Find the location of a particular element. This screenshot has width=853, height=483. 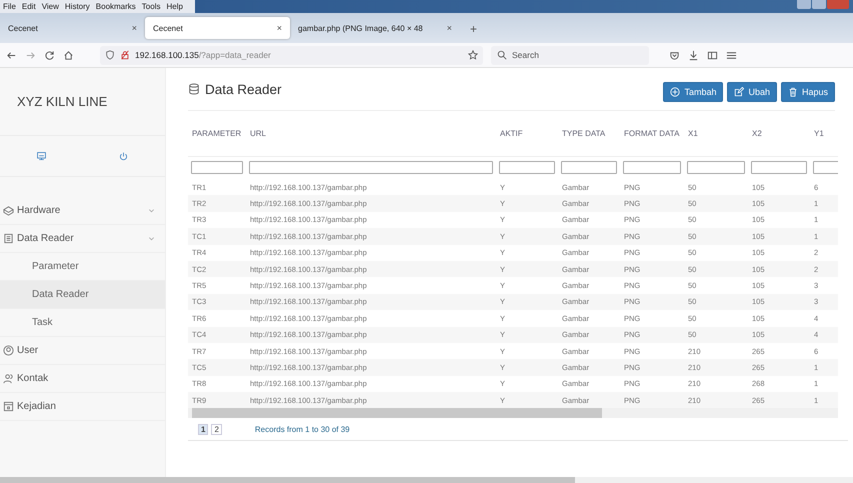

sidebar-item: Kontak is located at coordinates (82, 379).